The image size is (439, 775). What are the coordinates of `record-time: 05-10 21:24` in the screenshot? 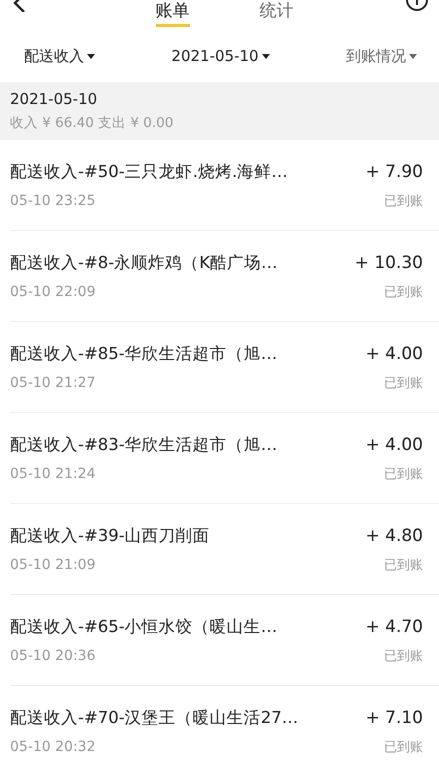 It's located at (53, 474).